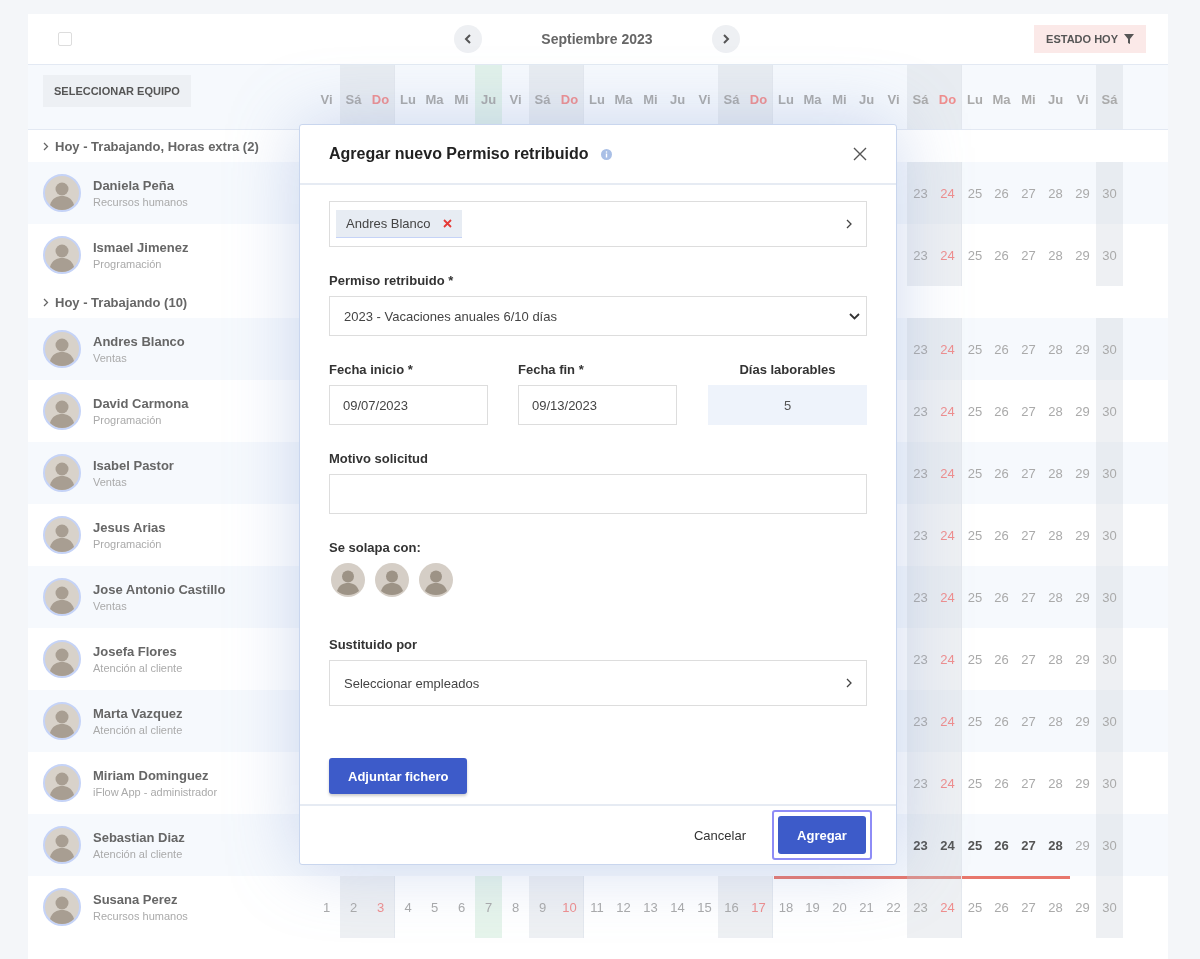  What do you see at coordinates (860, 154) in the screenshot?
I see `close-icon` at bounding box center [860, 154].